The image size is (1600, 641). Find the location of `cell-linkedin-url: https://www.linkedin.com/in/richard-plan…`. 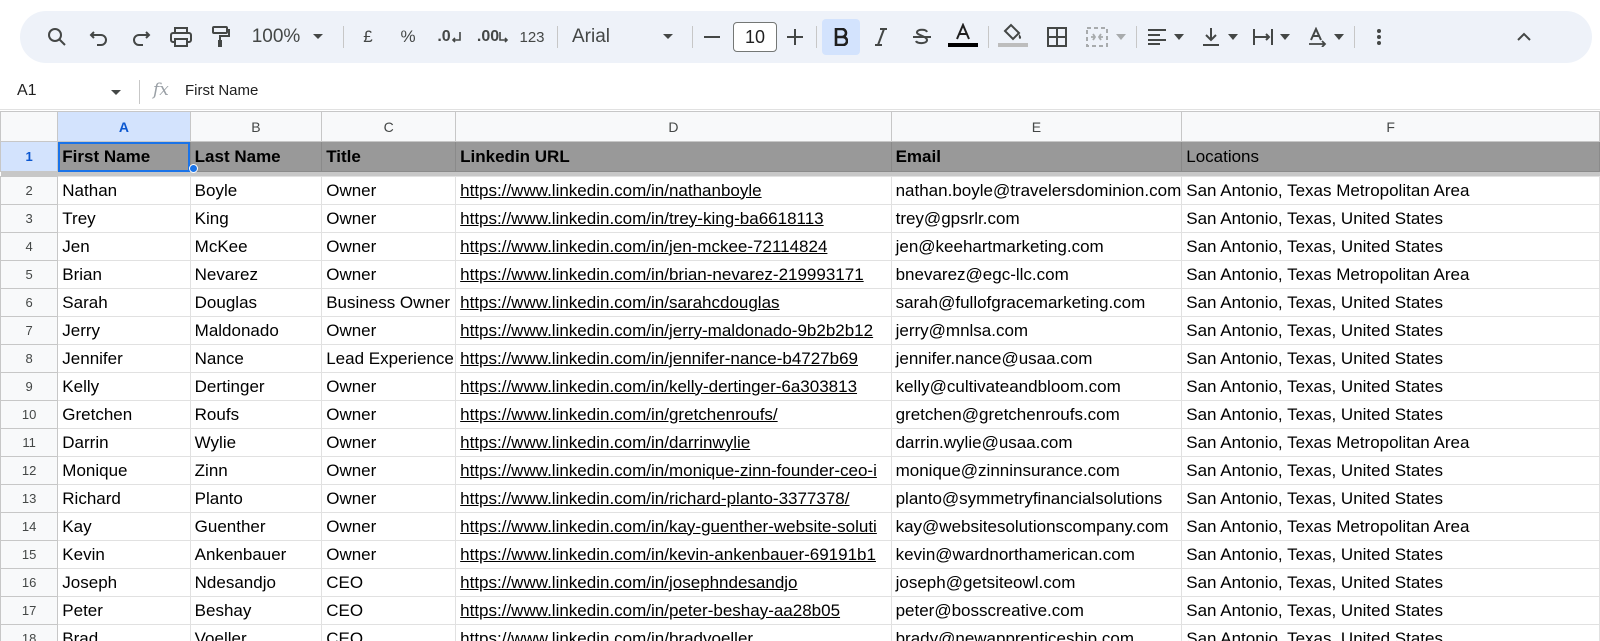

cell-linkedin-url: https://www.linkedin.com/in/richard-plan… is located at coordinates (673, 498).